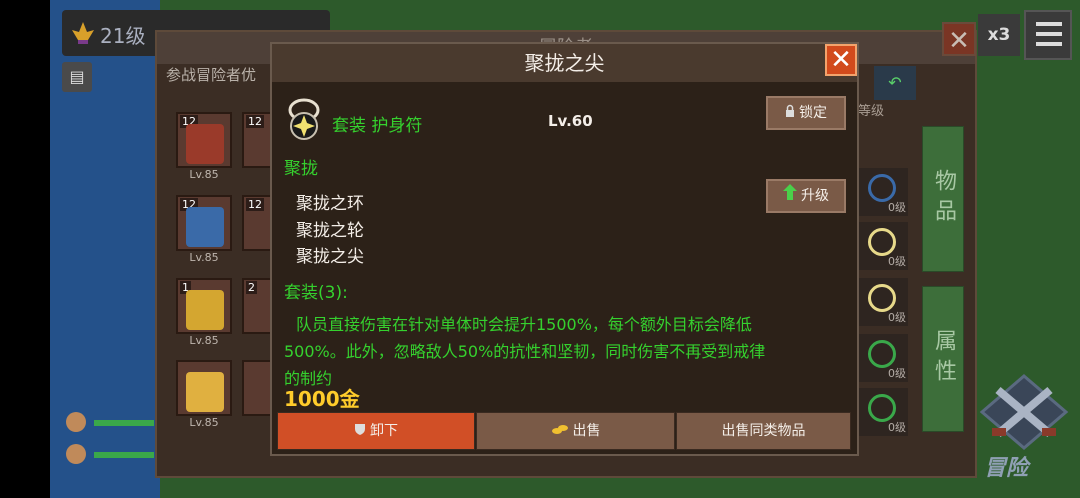 The width and height of the screenshot is (1080, 498). I want to click on menu-button, so click(1048, 35).